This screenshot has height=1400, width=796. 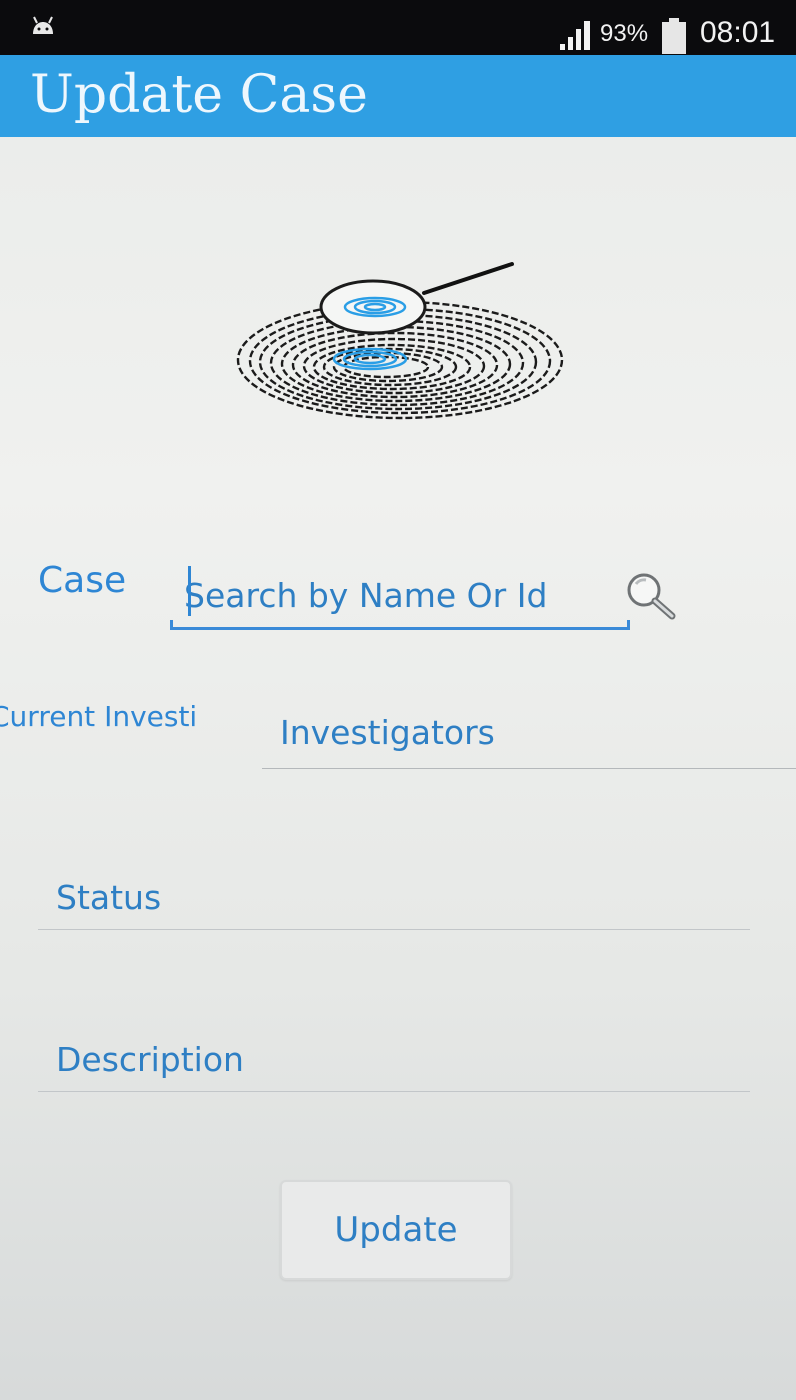 What do you see at coordinates (650, 596) in the screenshot?
I see `search-icon` at bounding box center [650, 596].